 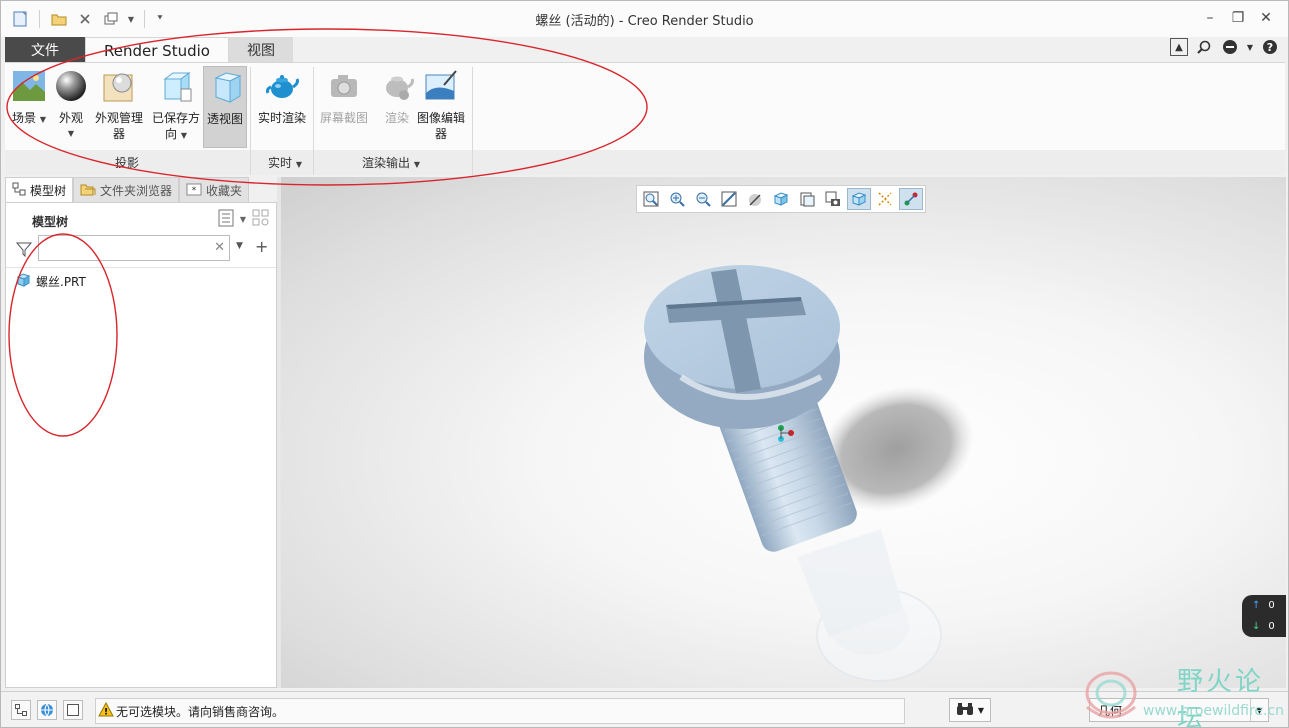 I want to click on render-button: 渲染, so click(x=397, y=97).